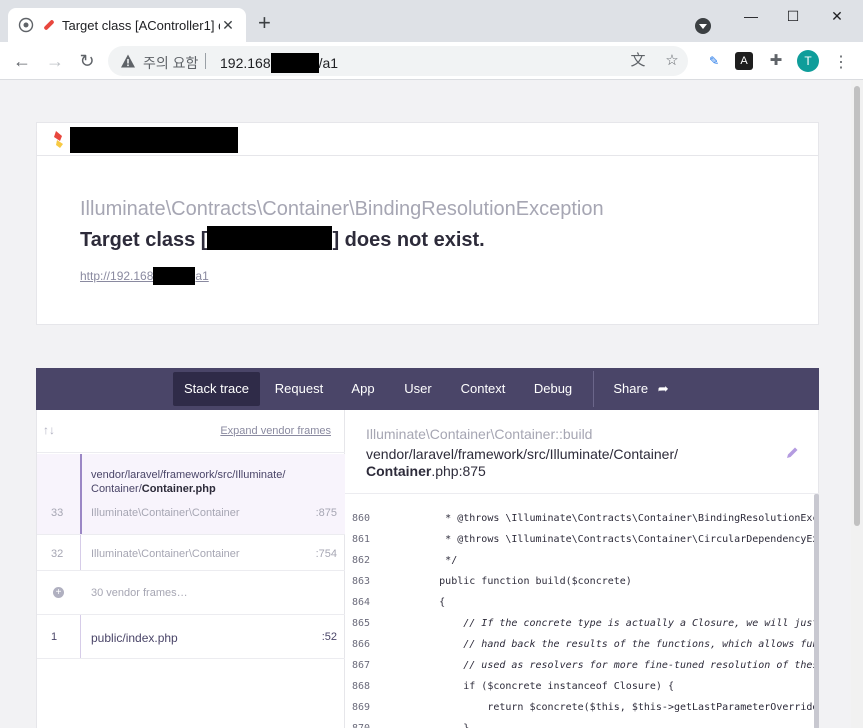  What do you see at coordinates (663, 388) in the screenshot?
I see `share-icon: ➦` at bounding box center [663, 388].